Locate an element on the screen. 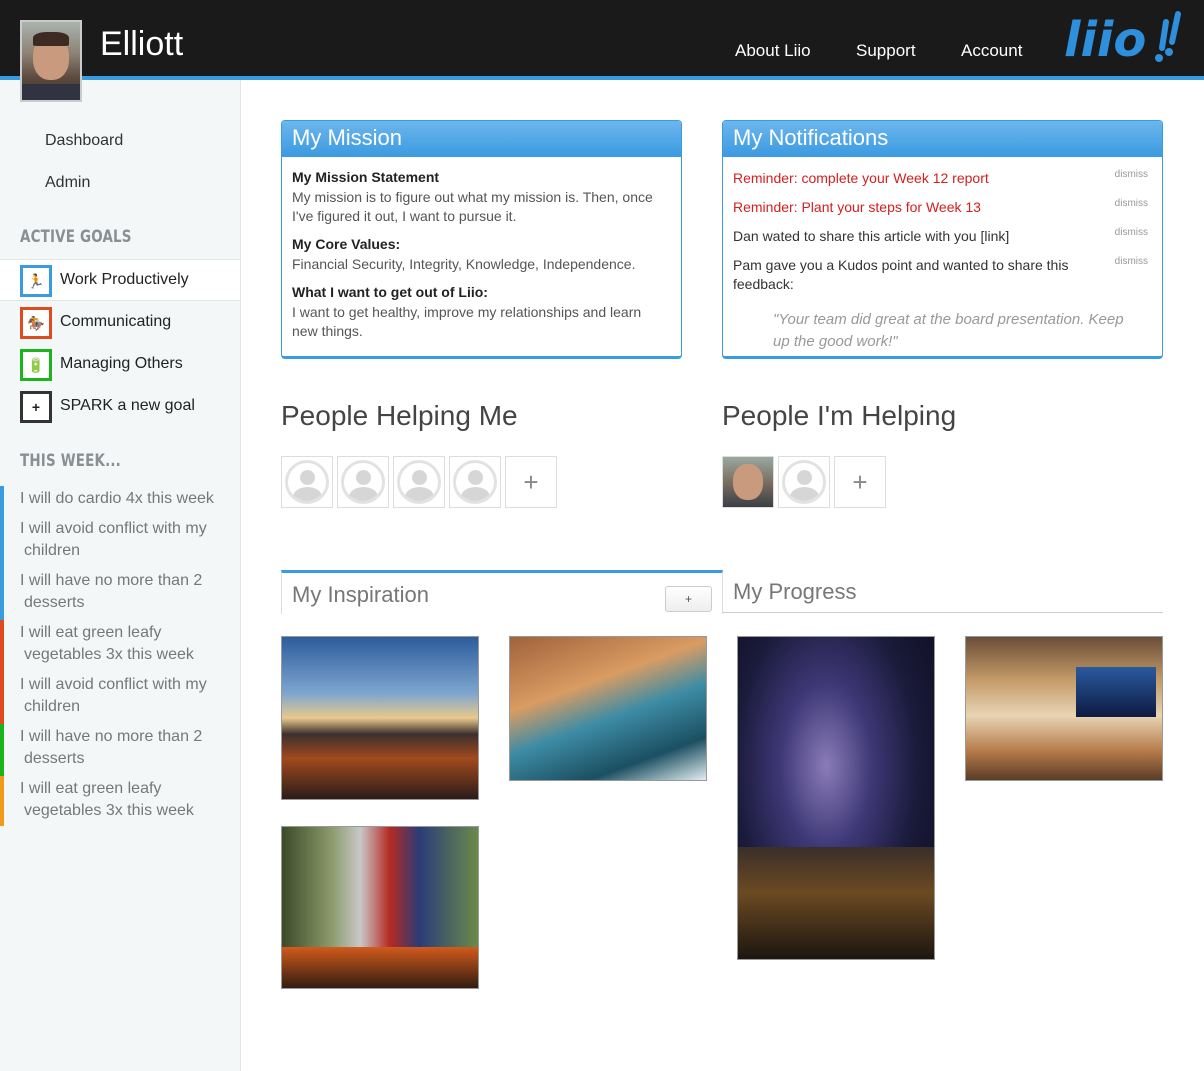 This screenshot has height=1071, width=1204. username: Elliott is located at coordinates (142, 44).